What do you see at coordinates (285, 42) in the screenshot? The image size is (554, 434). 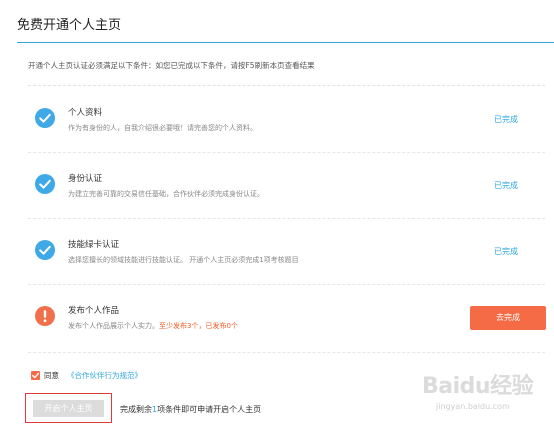 I see `title-underline` at bounding box center [285, 42].